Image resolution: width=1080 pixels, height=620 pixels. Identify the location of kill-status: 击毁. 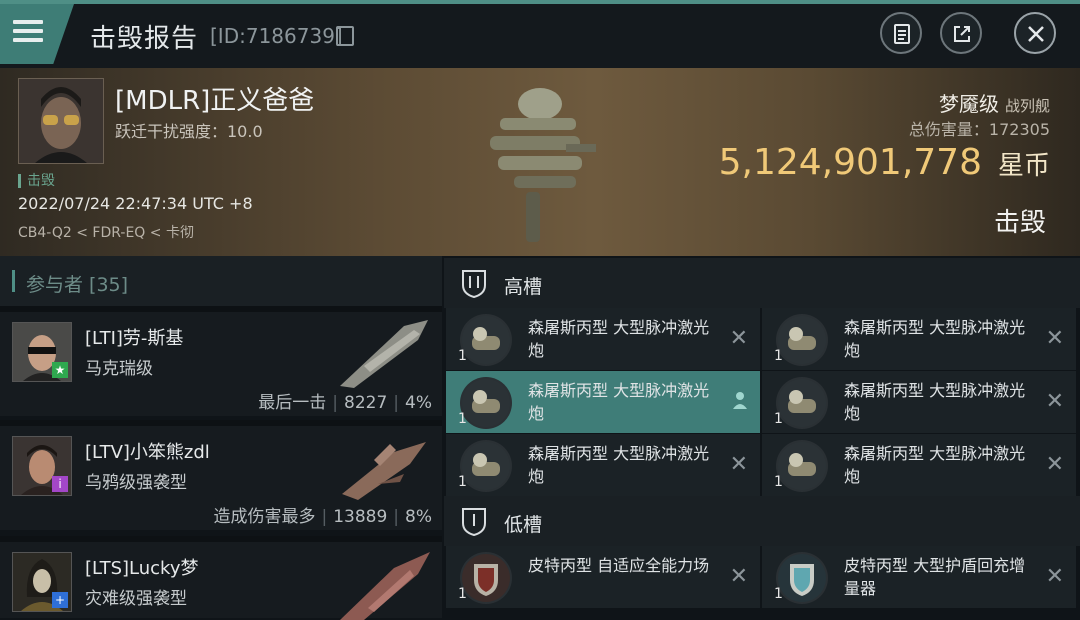
(1019, 223).